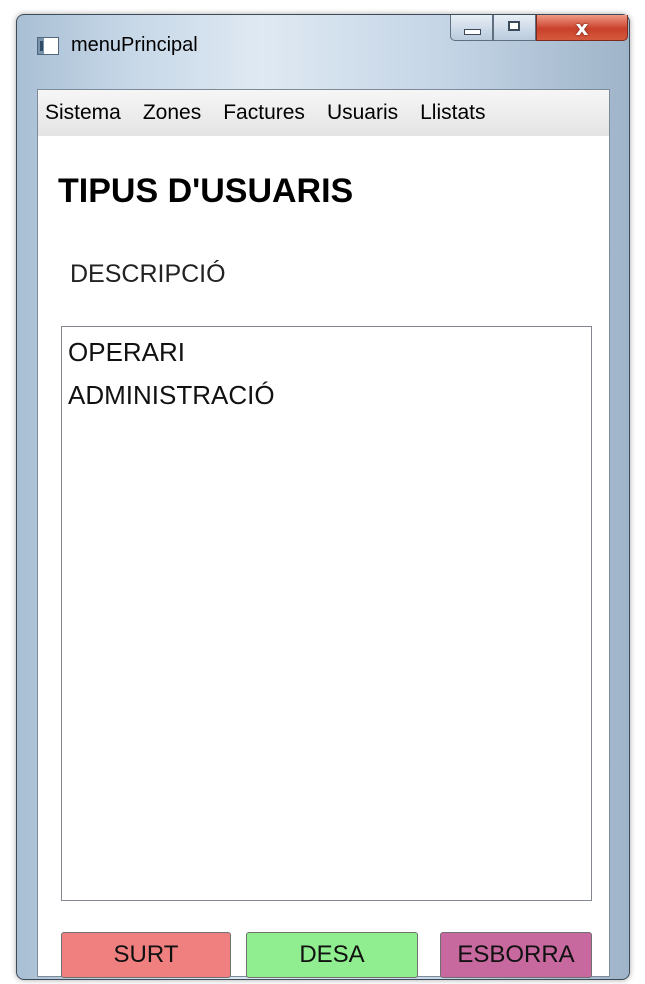 This screenshot has height=984, width=645. Describe the element at coordinates (453, 113) in the screenshot. I see `menu-item-llistats: Llistats` at that location.